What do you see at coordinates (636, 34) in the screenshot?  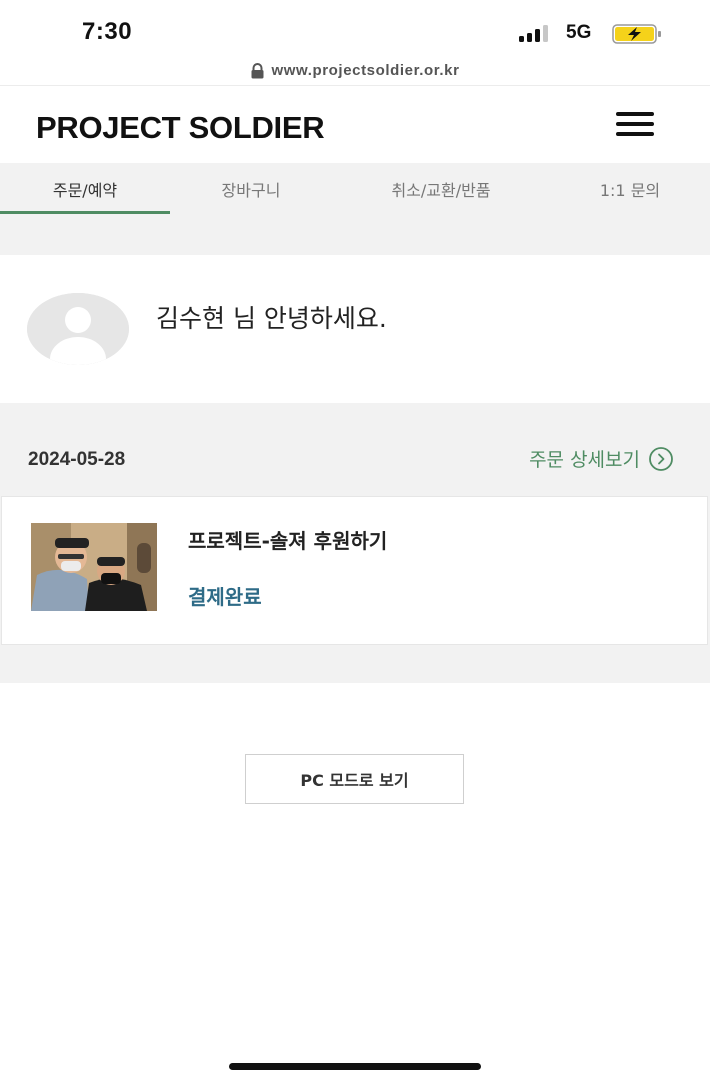 I see `battery-charging-icon` at bounding box center [636, 34].